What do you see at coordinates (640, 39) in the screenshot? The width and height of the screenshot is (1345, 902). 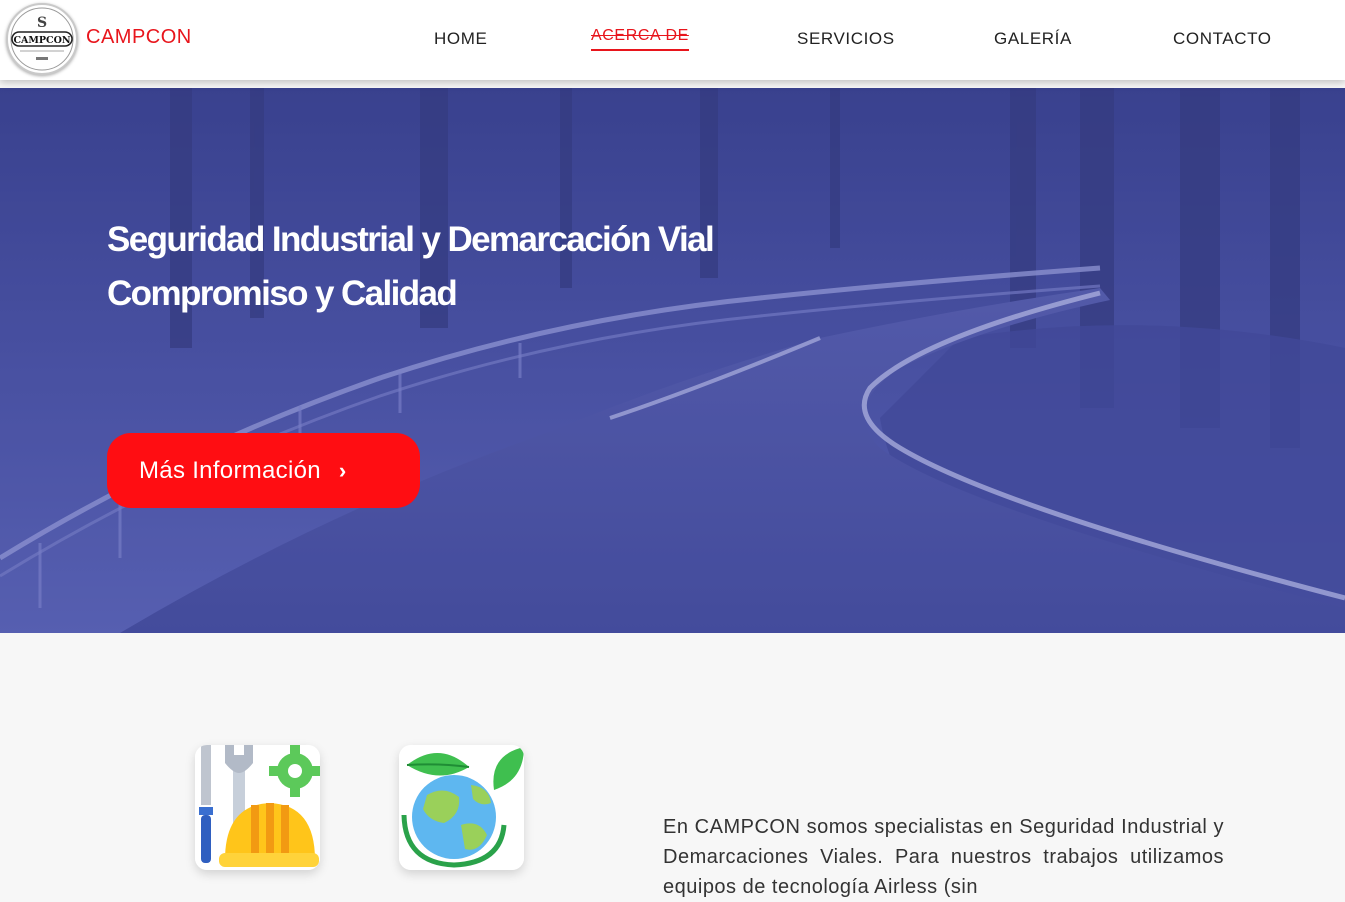 I see `nav-acerca-de: ACERCA DE` at bounding box center [640, 39].